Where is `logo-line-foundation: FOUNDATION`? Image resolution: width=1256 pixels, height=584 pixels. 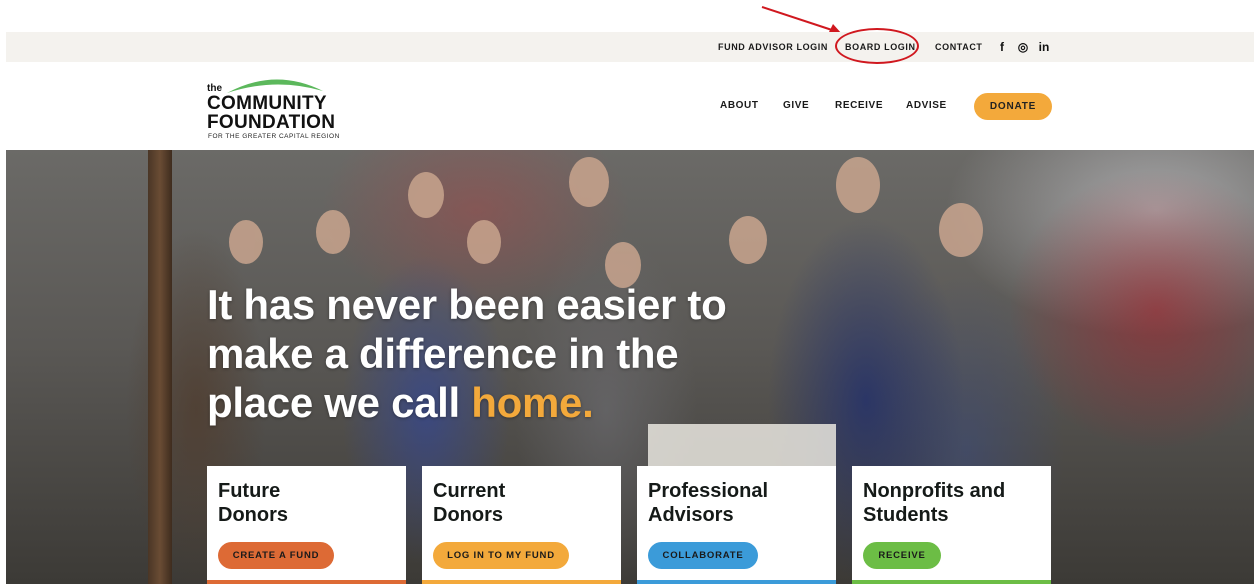
logo-line-foundation: FOUNDATION is located at coordinates (271, 122).